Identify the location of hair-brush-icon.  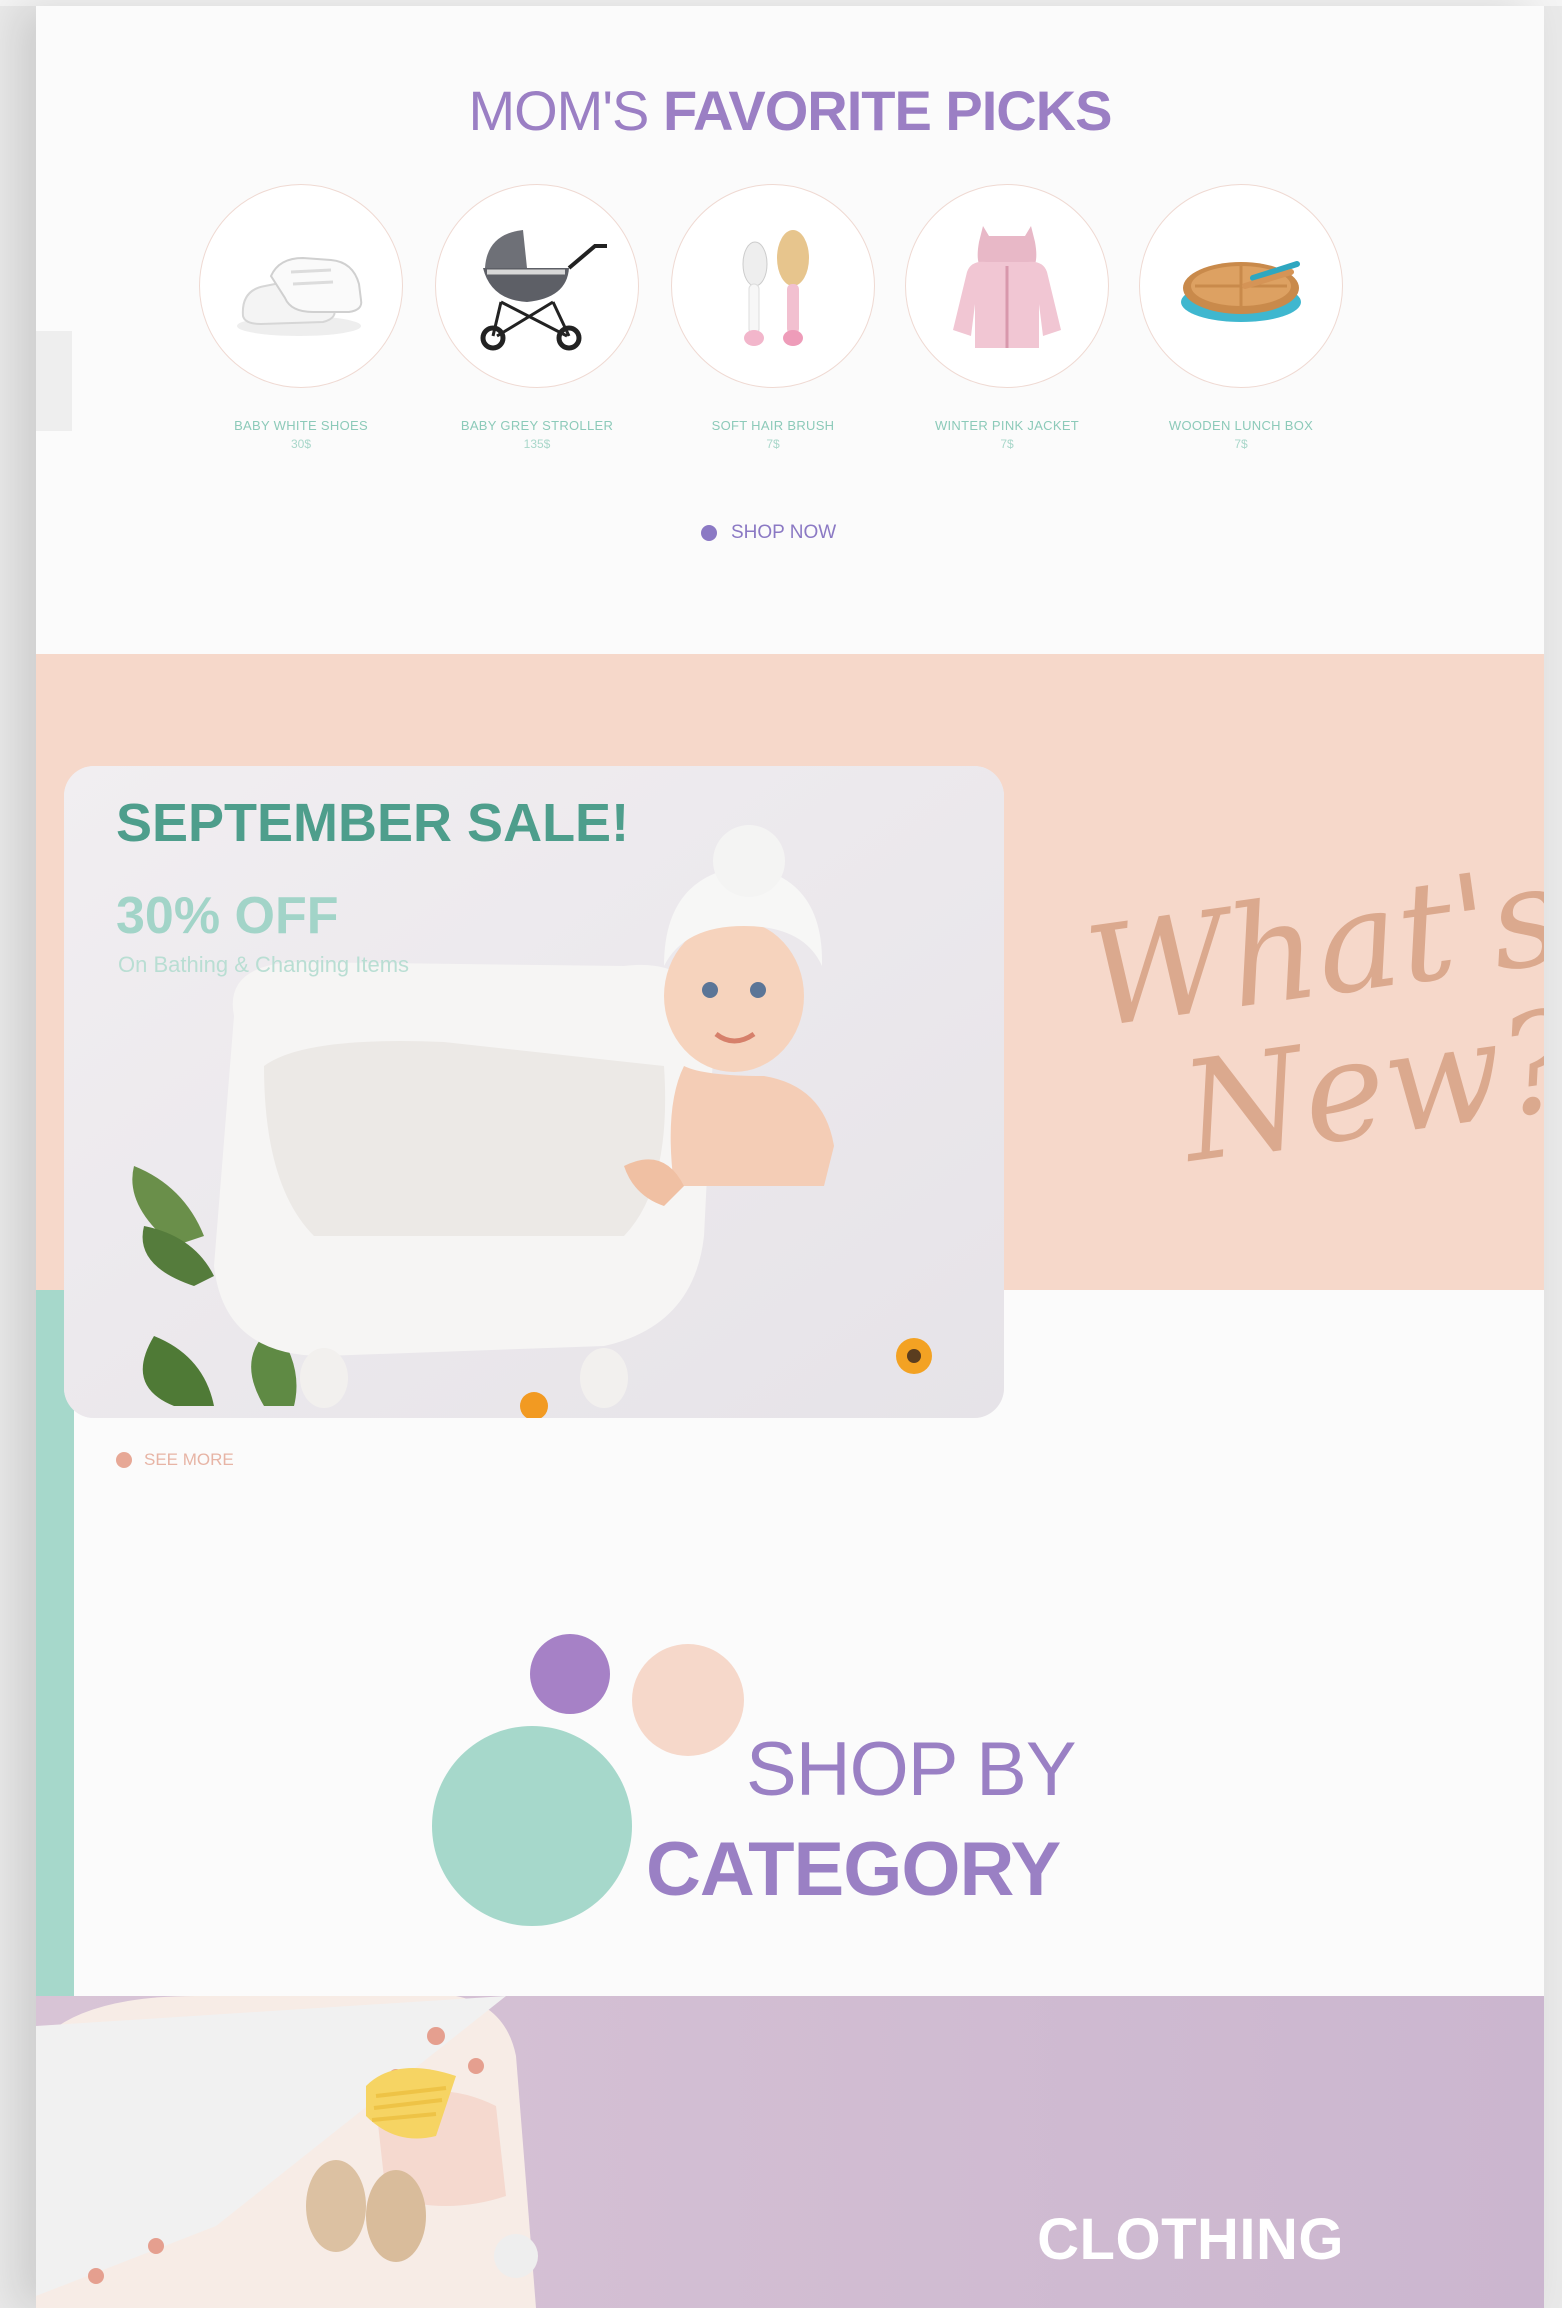
(775, 288).